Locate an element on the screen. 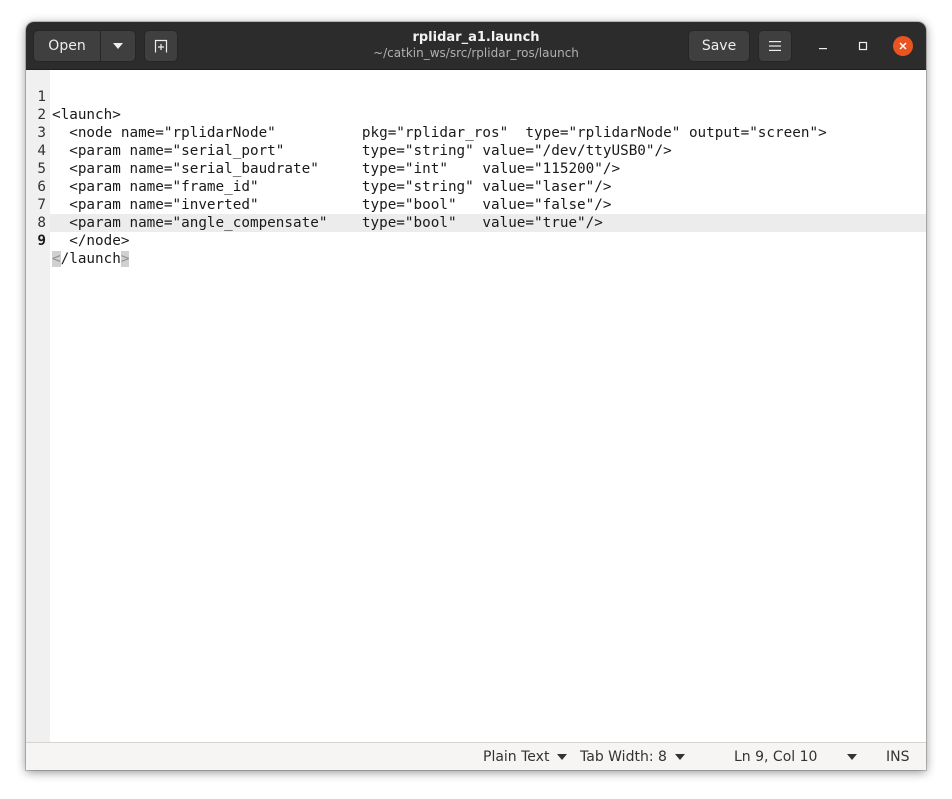 This screenshot has width=952, height=799. close-button is located at coordinates (903, 46).